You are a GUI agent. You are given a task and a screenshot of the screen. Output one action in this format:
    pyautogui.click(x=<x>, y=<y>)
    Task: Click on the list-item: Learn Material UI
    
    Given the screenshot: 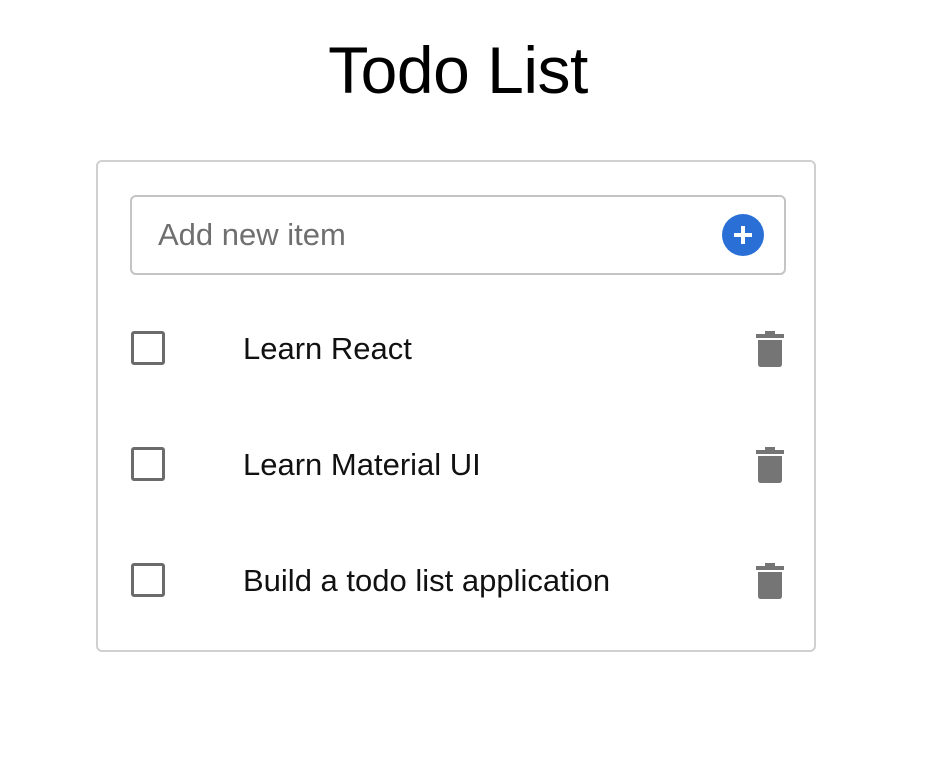 What is the action you would take?
    pyautogui.click(x=456, y=466)
    